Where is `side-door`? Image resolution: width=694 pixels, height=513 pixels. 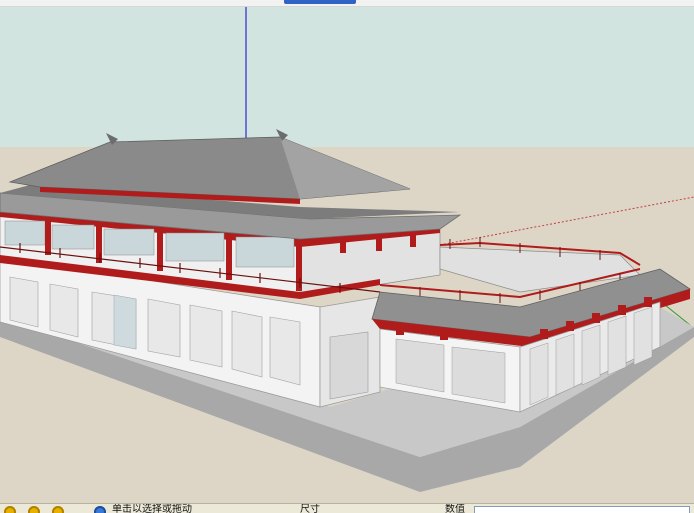
side-door is located at coordinates (349, 365).